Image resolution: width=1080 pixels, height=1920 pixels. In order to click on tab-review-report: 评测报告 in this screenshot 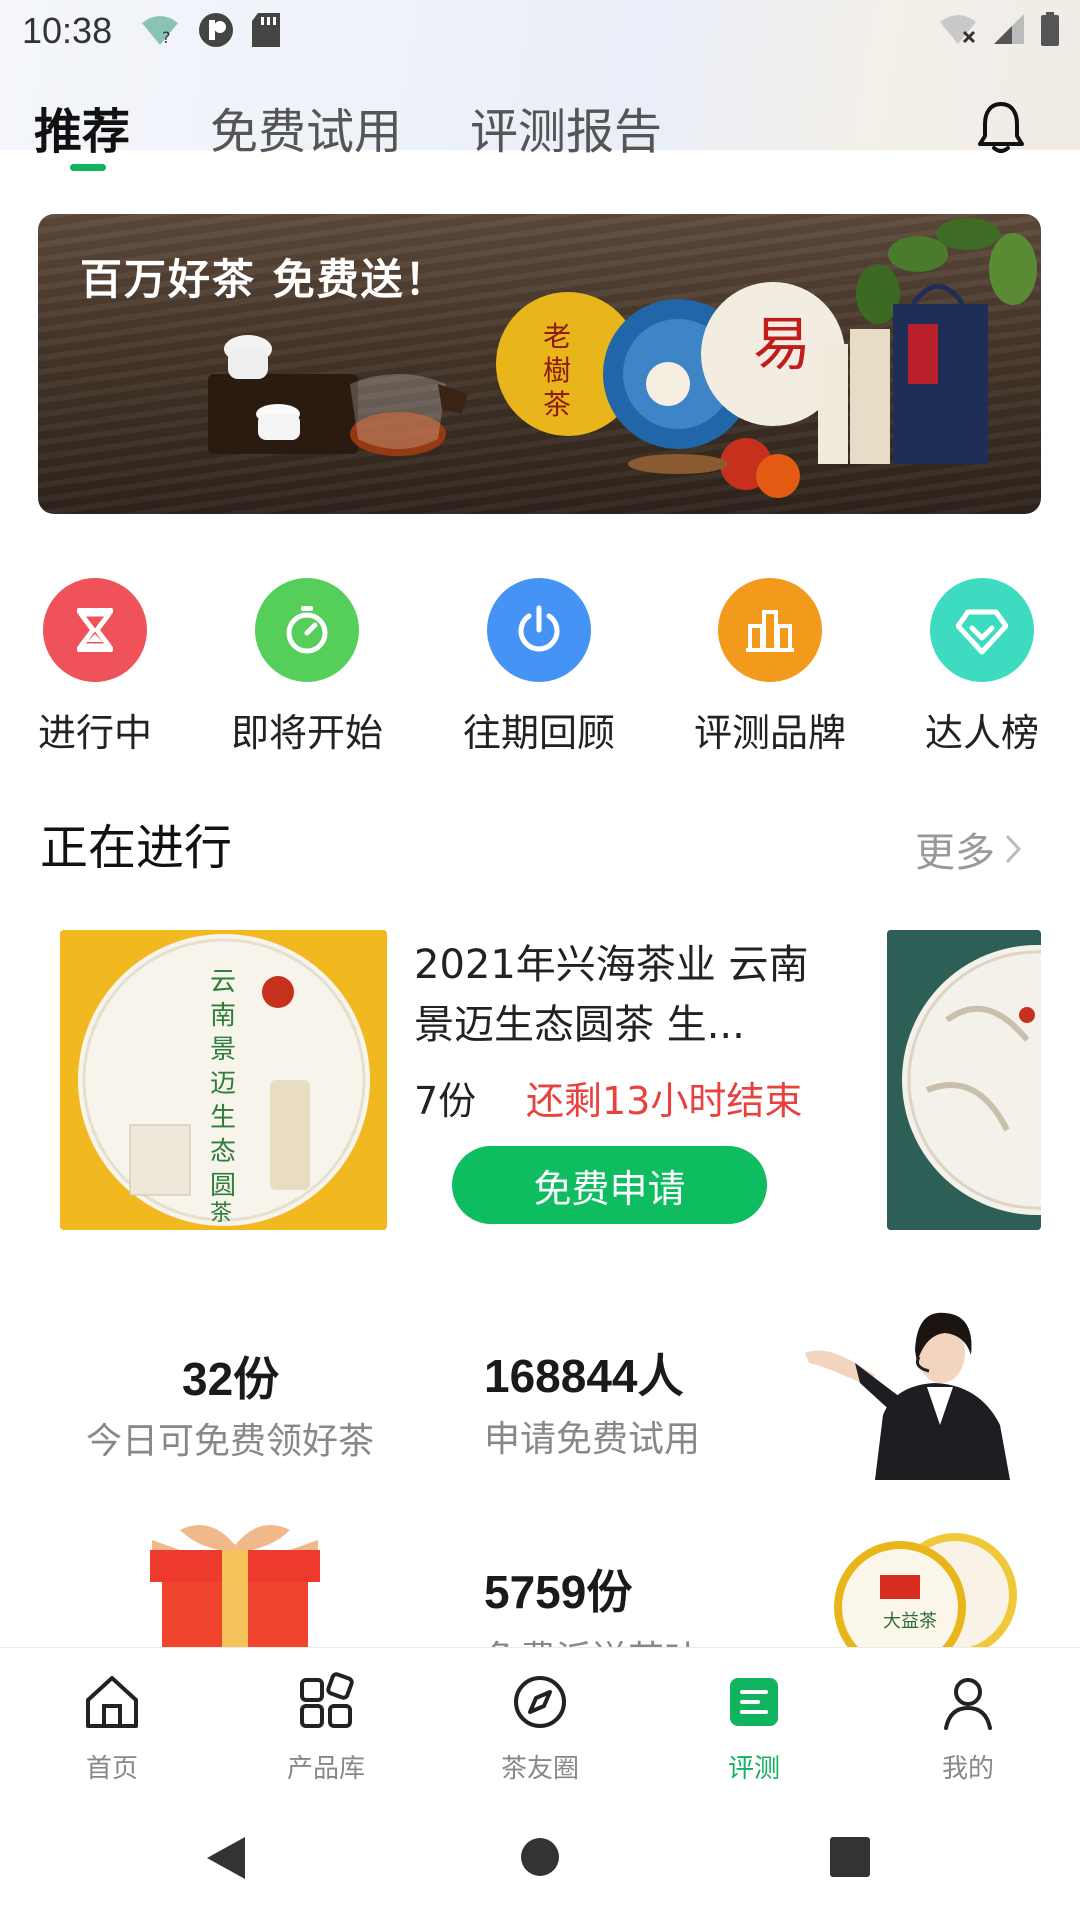, I will do `click(566, 127)`.